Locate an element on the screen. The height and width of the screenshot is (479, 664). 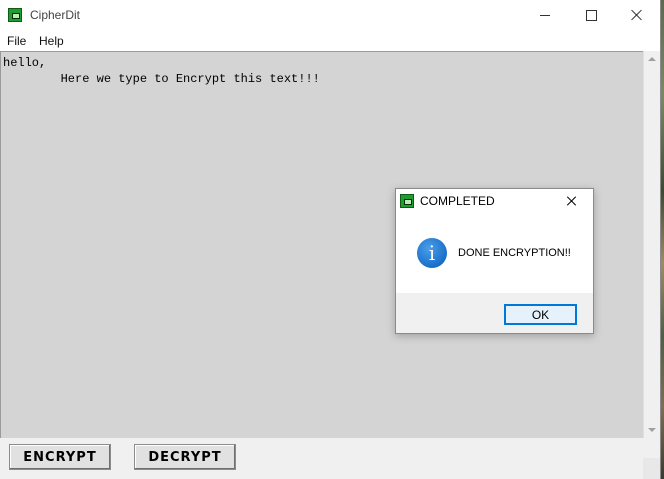
scroll-down-arrow-icon is located at coordinates (652, 430).